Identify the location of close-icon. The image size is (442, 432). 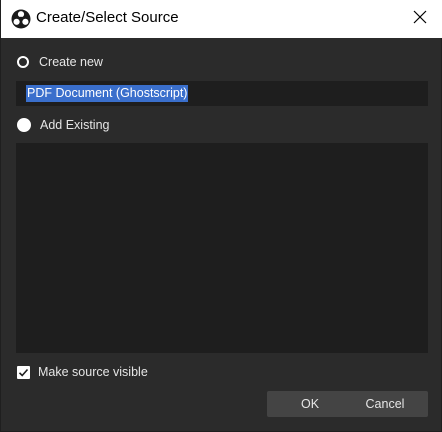
(420, 19).